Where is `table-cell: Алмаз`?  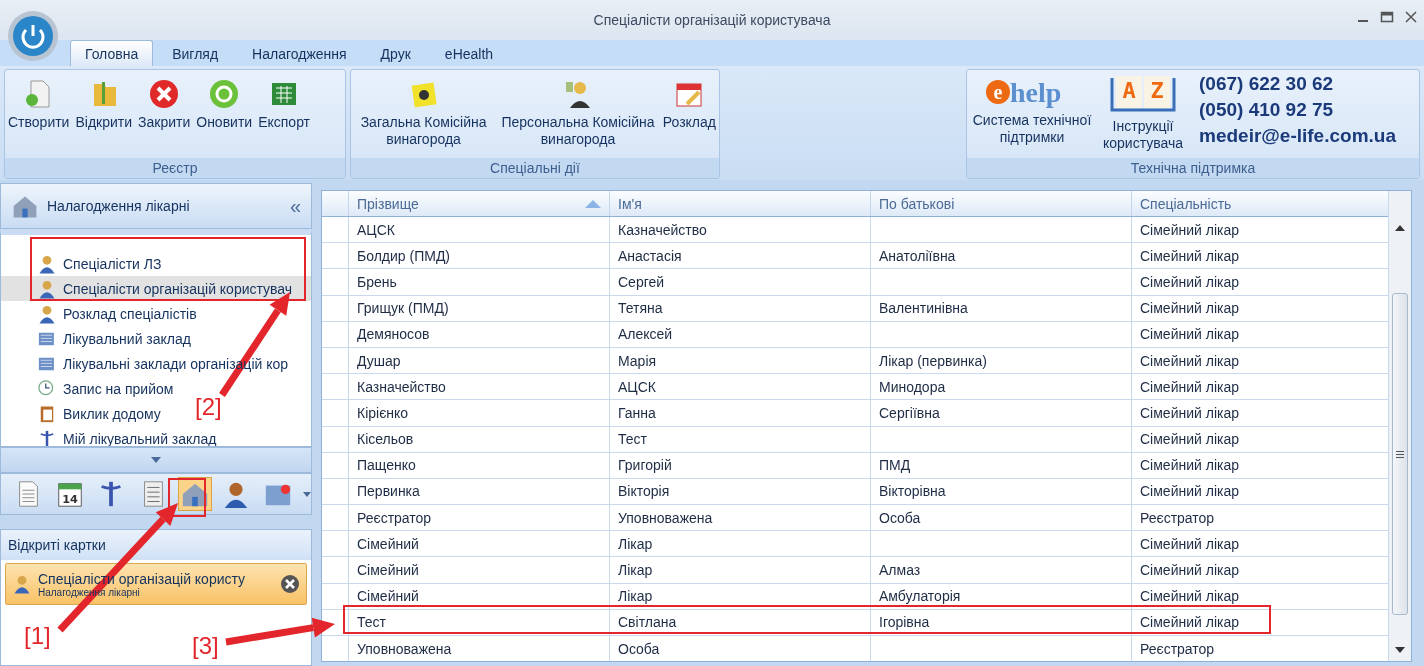
table-cell: Алмаз is located at coordinates (1000, 570).